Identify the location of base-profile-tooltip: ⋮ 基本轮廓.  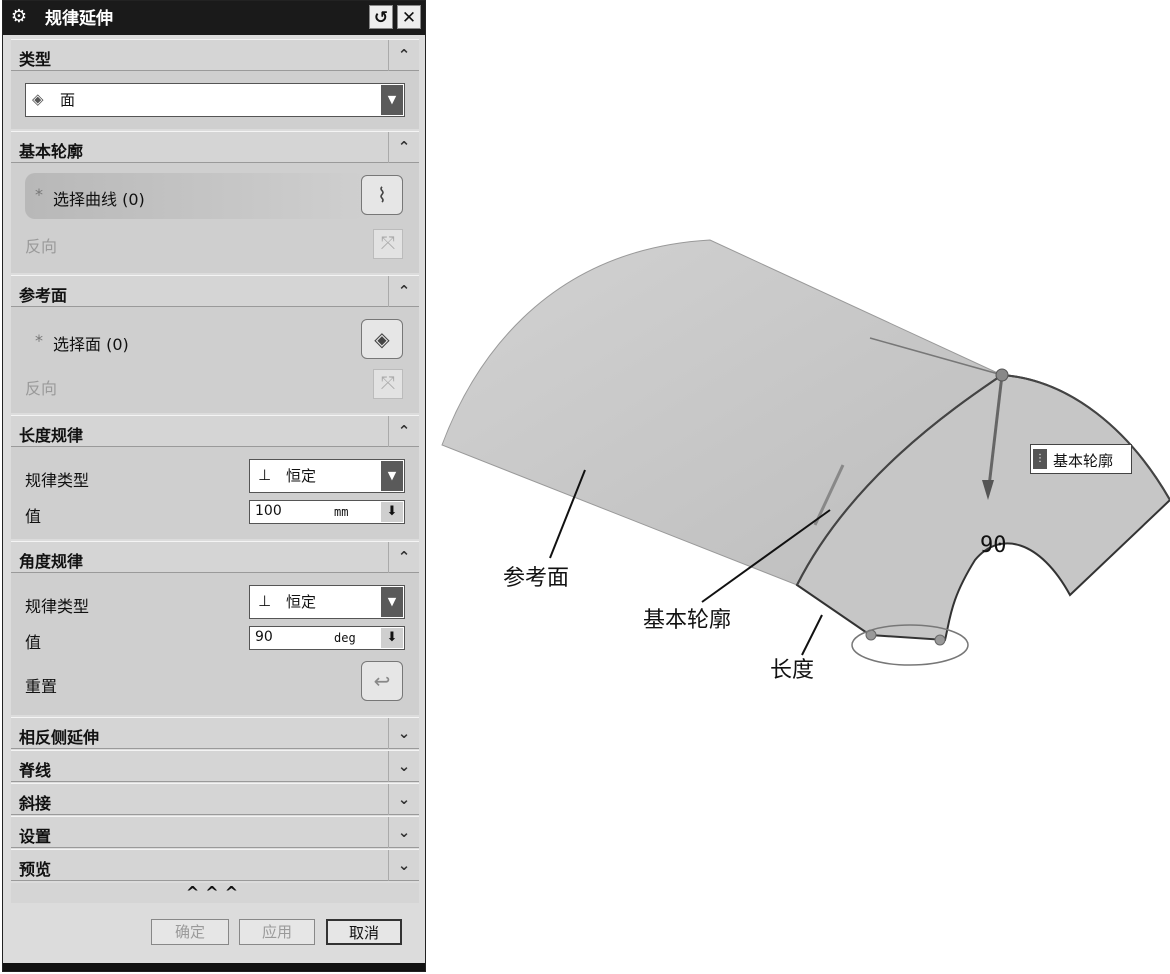
(1081, 459).